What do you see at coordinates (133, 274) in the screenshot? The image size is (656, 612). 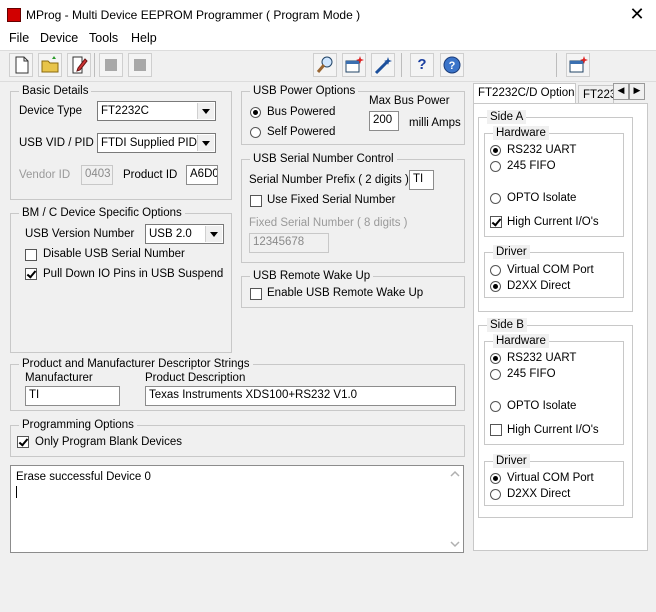 I see `pull-down-io-label: Pull Down IO Pins in USB Suspend` at bounding box center [133, 274].